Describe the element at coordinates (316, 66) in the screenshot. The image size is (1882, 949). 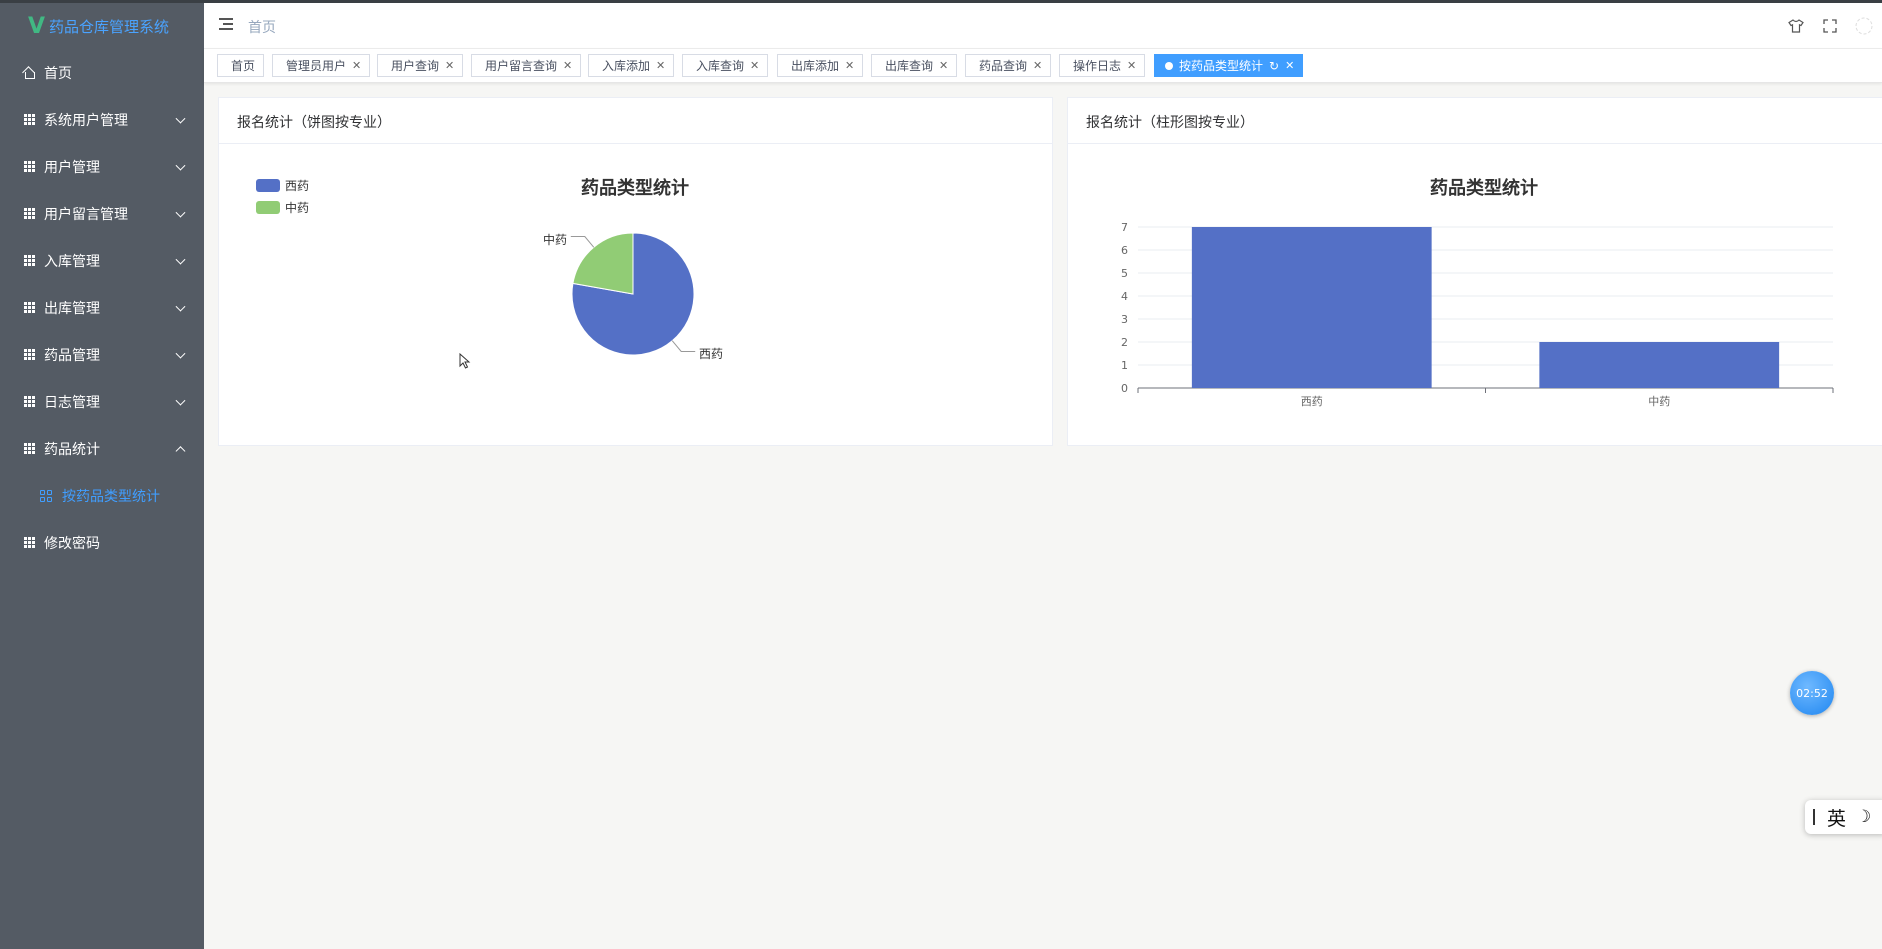
I see `tab-label: 管理员用户` at that location.